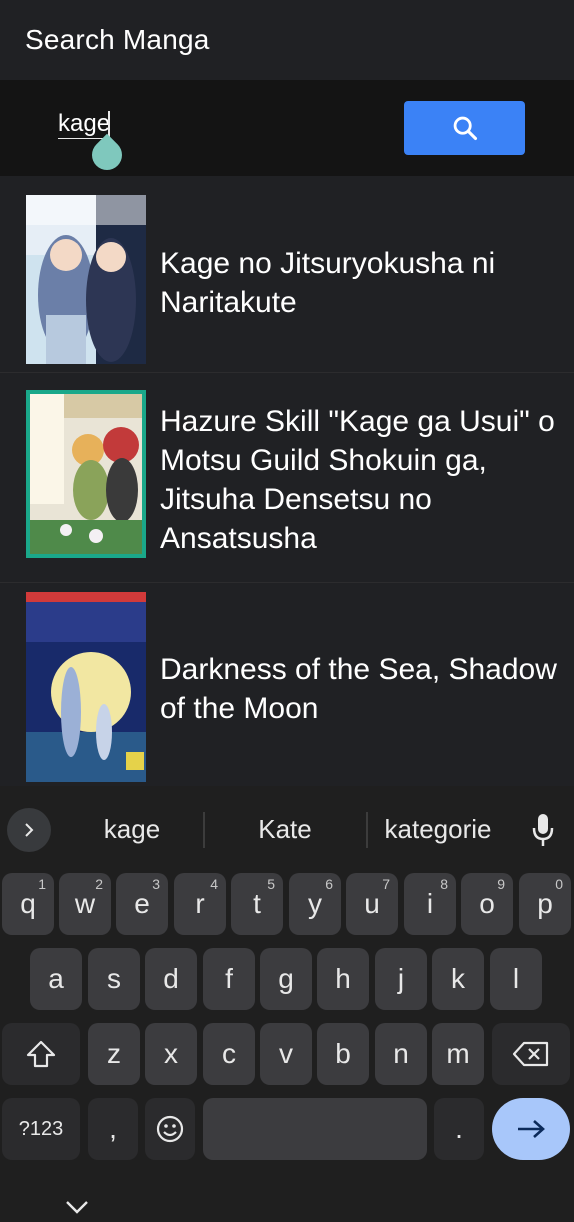 The width and height of the screenshot is (574, 1222). Describe the element at coordinates (343, 979) in the screenshot. I see `key-h: h` at that location.